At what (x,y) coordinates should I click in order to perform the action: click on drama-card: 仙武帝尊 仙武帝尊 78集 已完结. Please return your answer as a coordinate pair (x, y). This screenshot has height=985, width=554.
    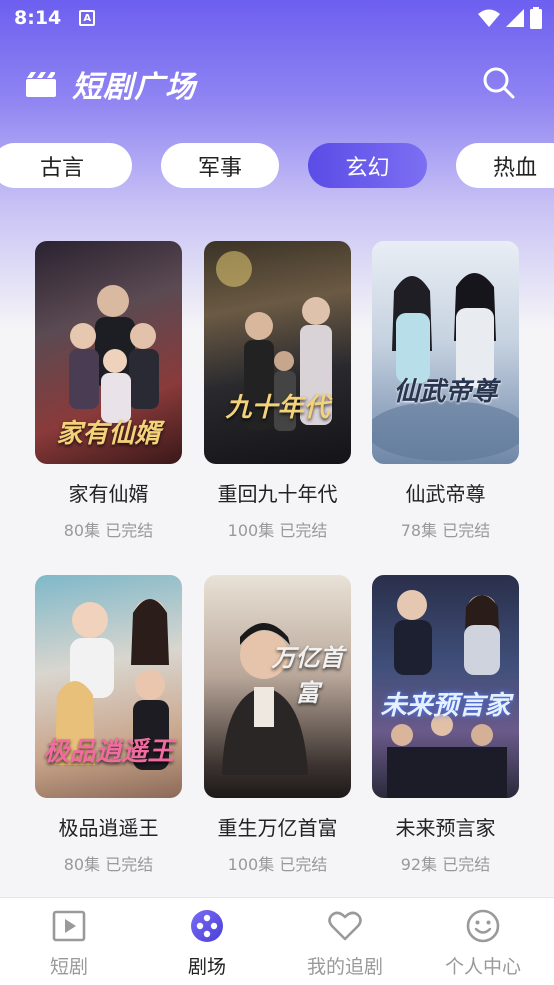
    Looking at the image, I should click on (445, 391).